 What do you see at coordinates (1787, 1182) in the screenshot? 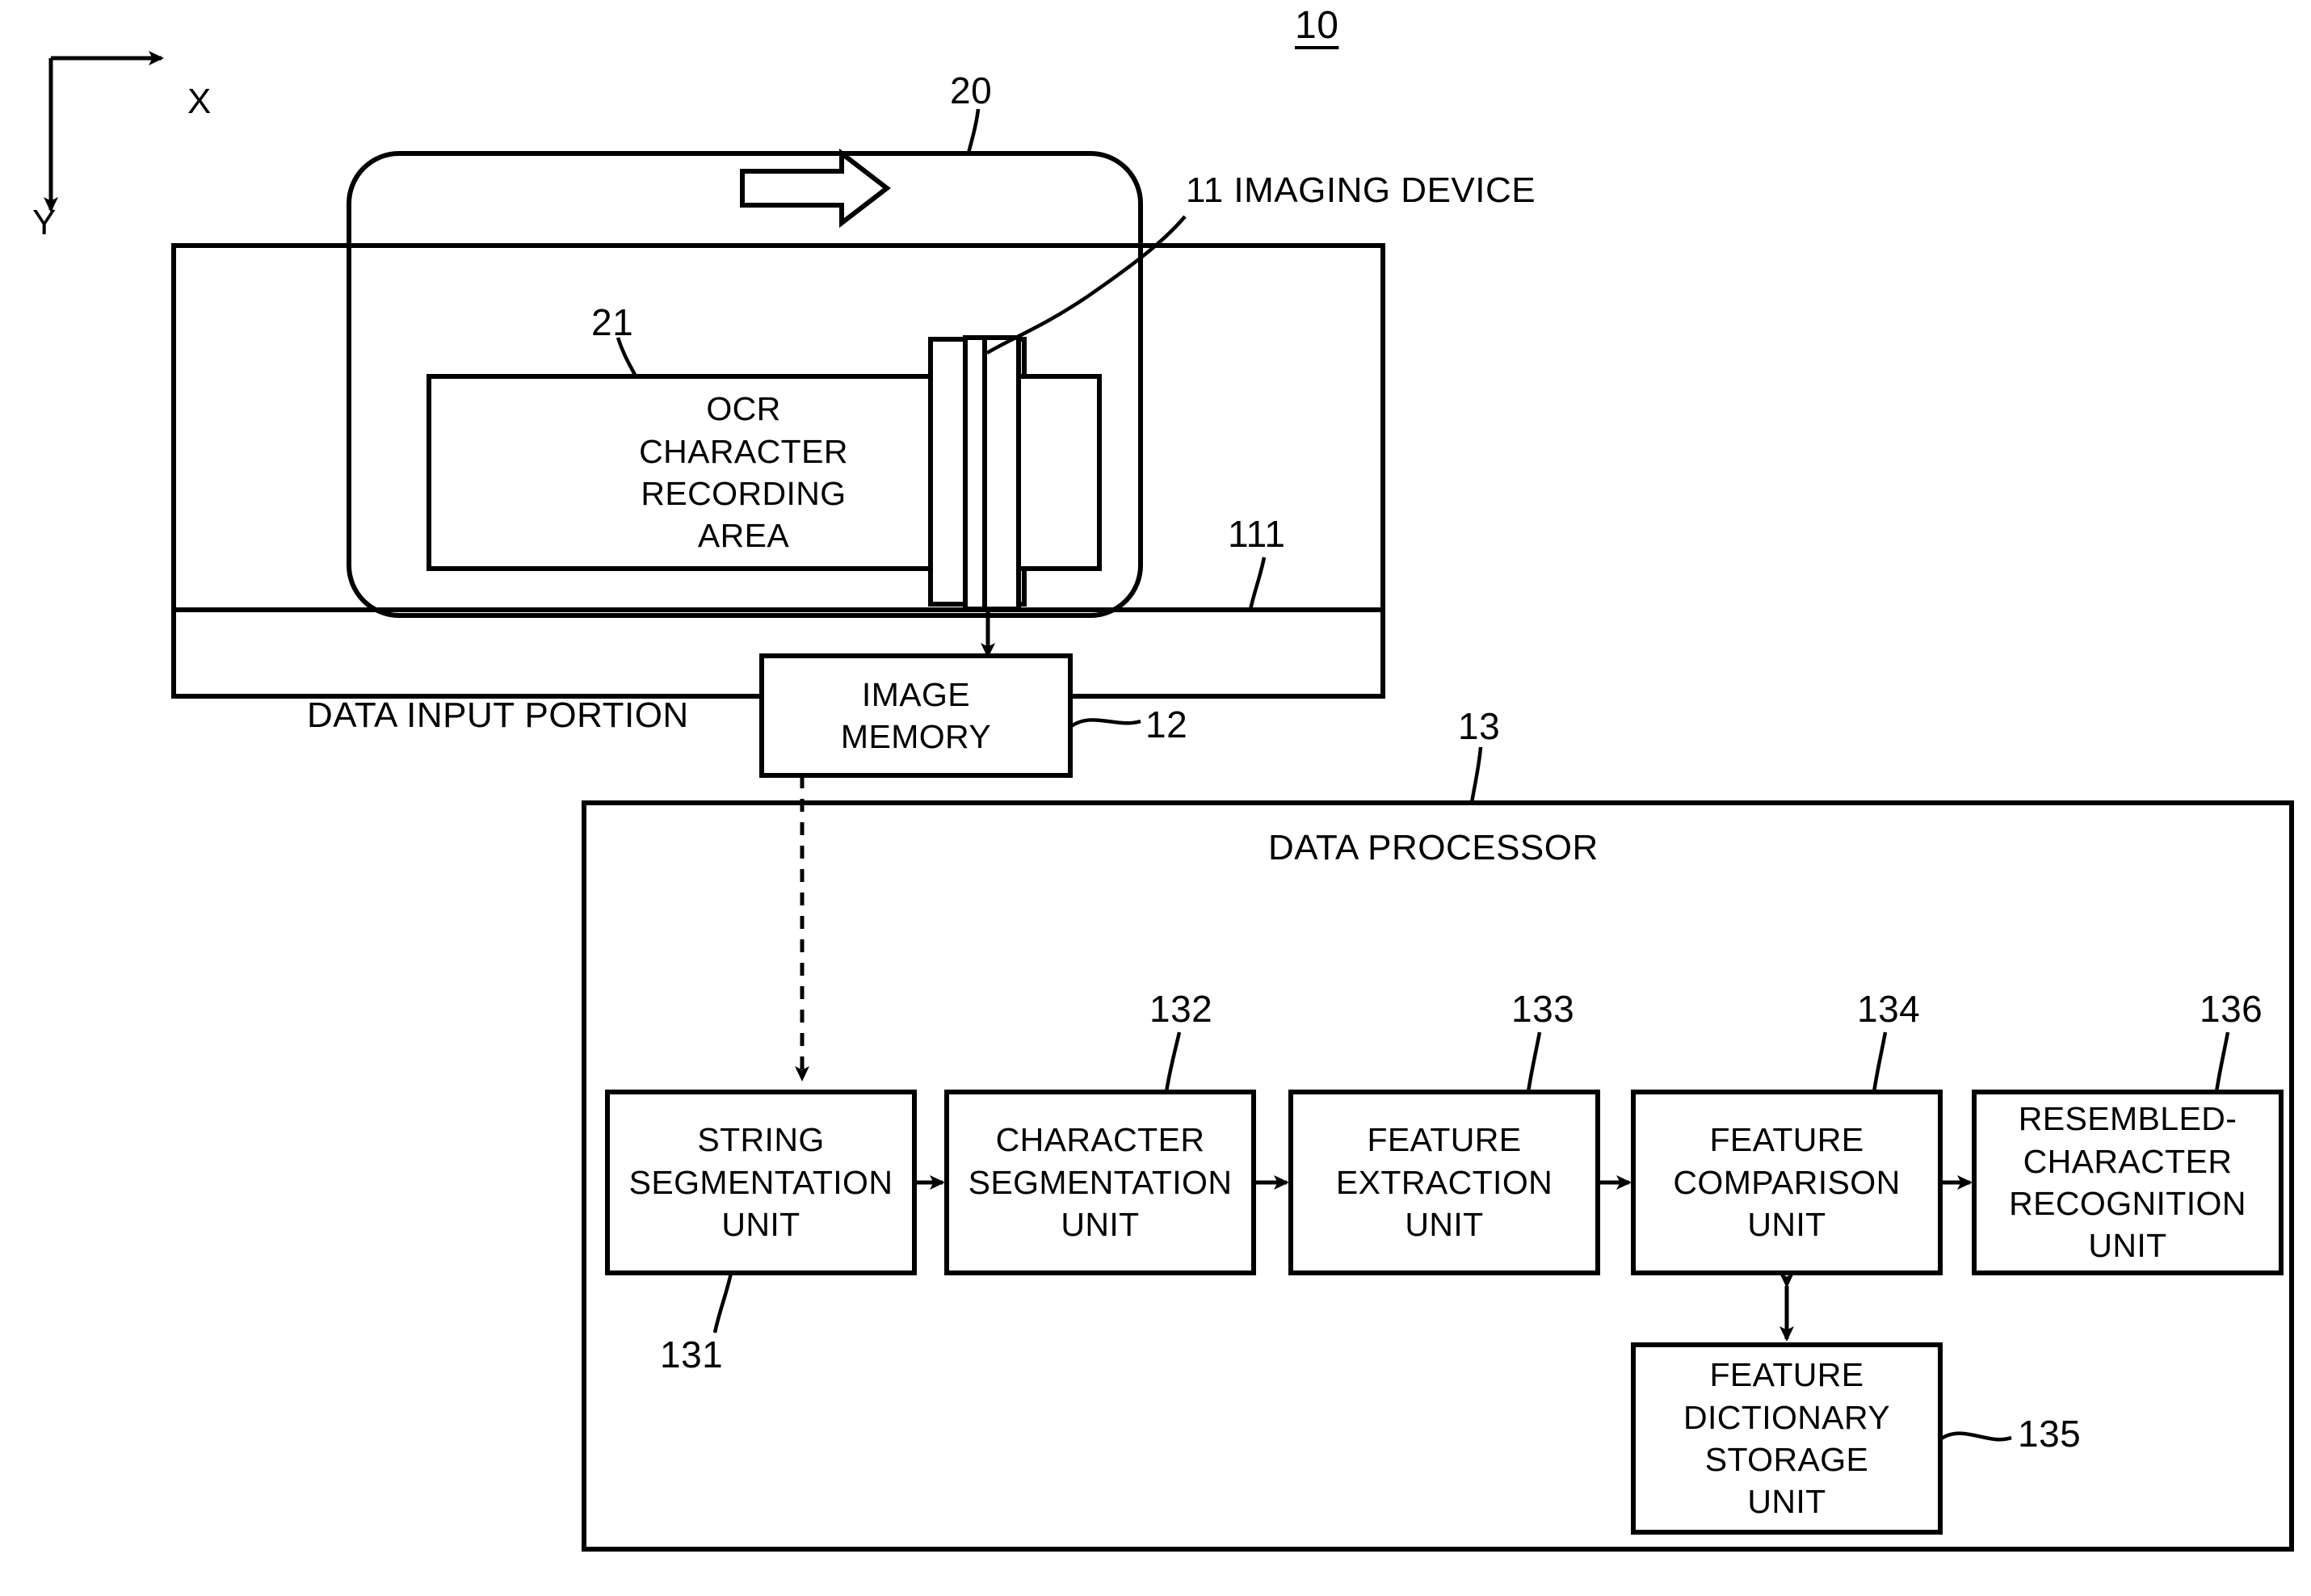
I see `feature-comparison-unit-label: FEATURE COMPARISON UNIT` at bounding box center [1787, 1182].